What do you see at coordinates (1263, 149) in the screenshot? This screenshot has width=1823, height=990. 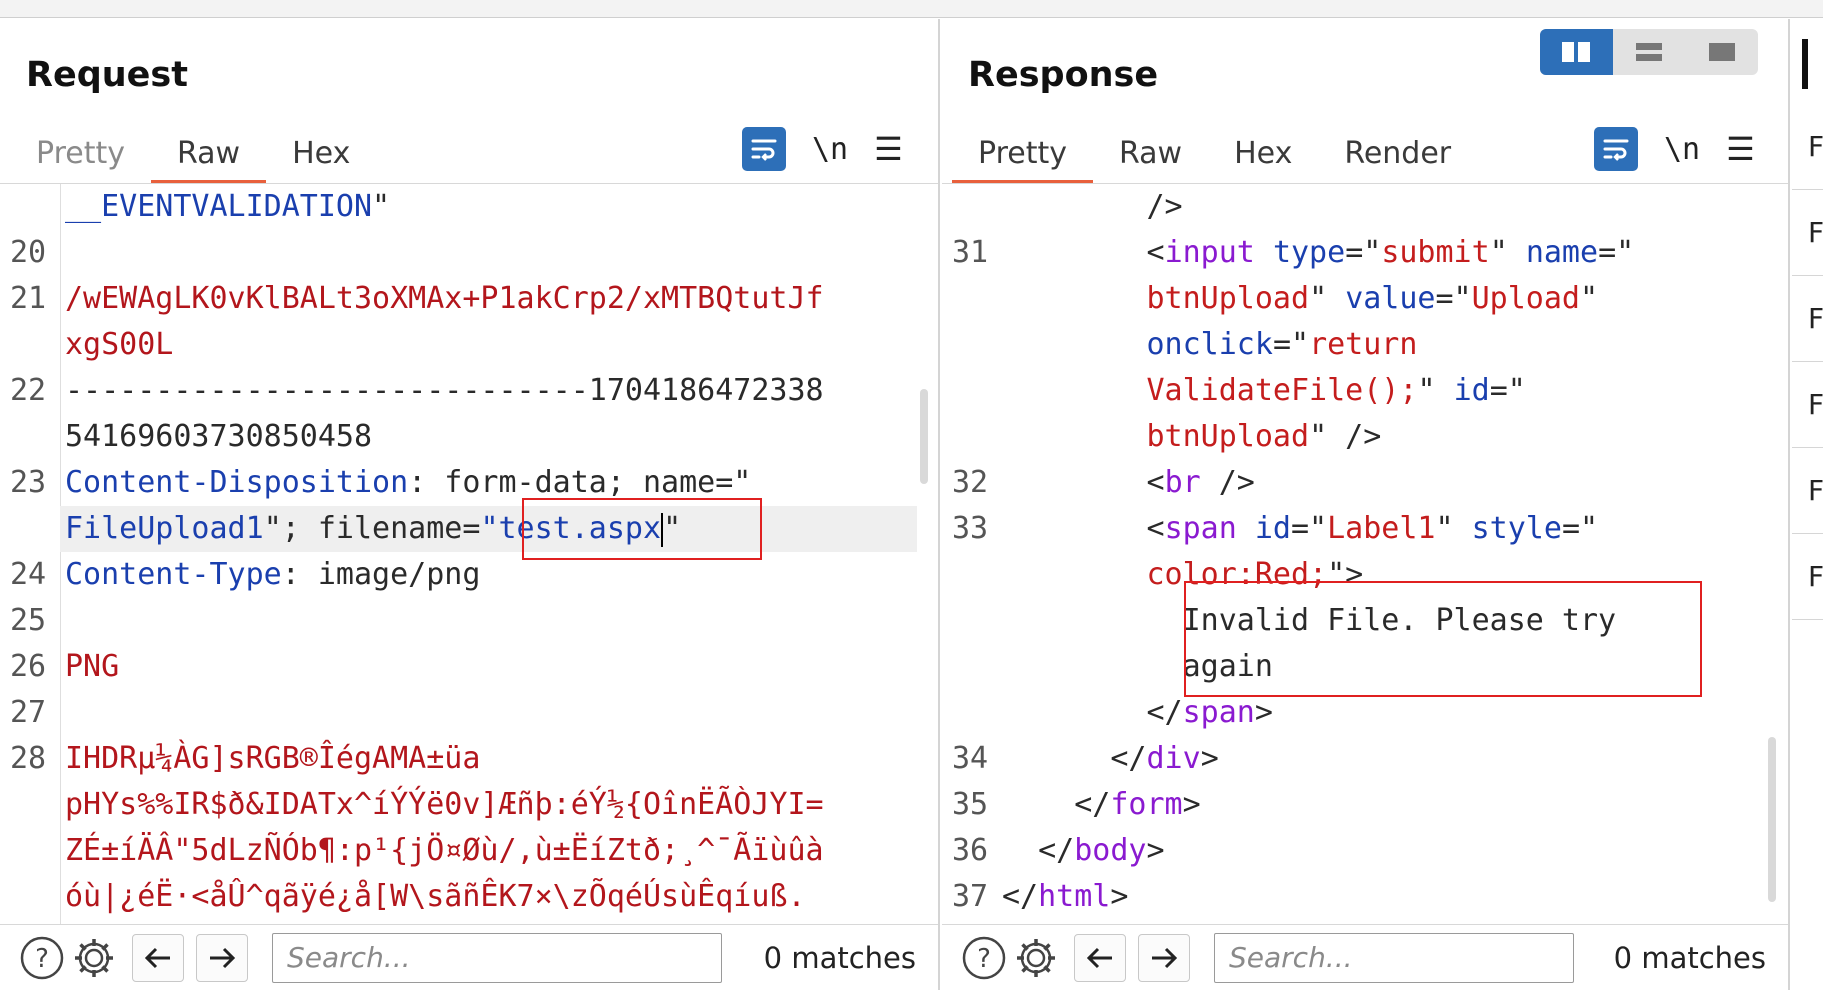 I see `tab-response-hex: Hex` at bounding box center [1263, 149].